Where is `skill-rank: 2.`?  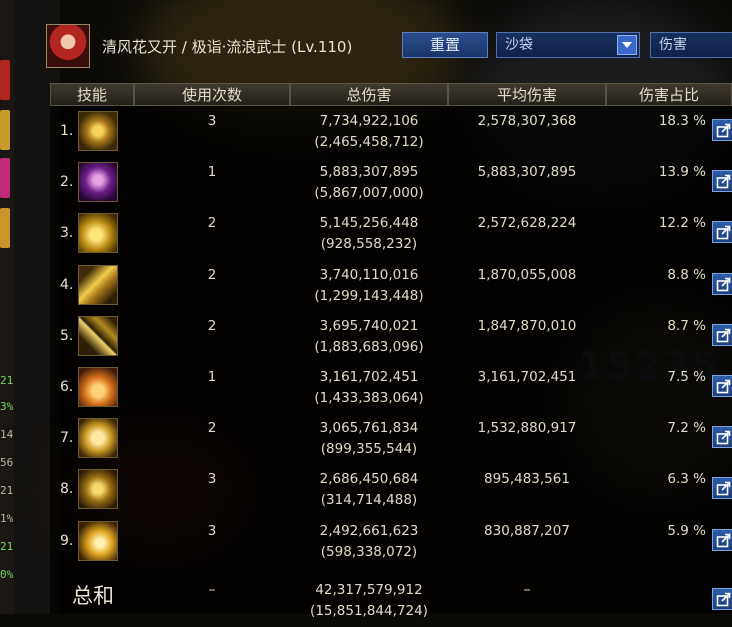 skill-rank: 2. is located at coordinates (67, 182).